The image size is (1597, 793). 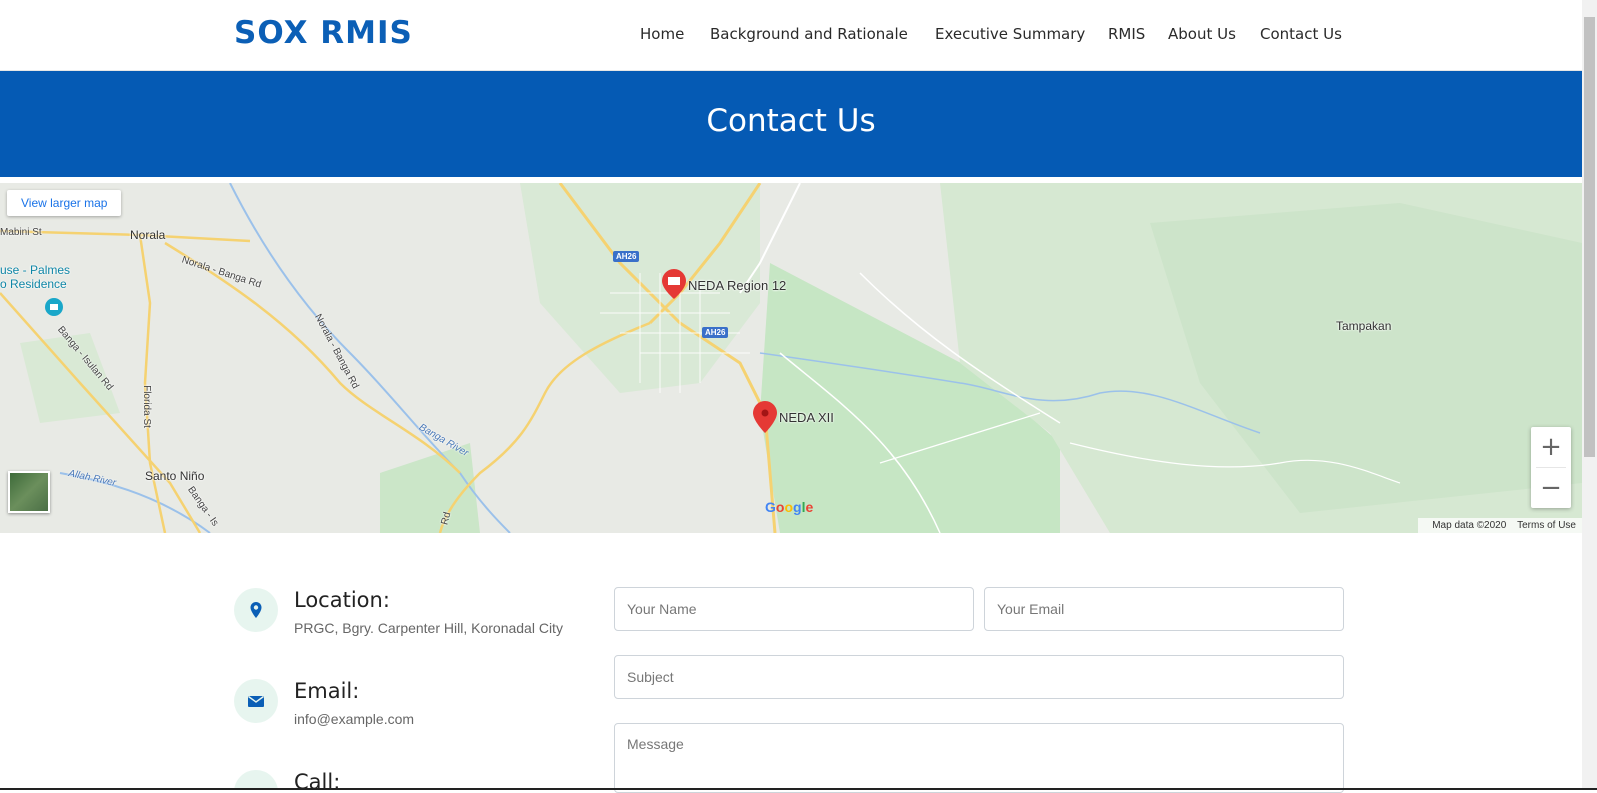 What do you see at coordinates (1469, 525) in the screenshot?
I see `map-data-text: Map data ©2020` at bounding box center [1469, 525].